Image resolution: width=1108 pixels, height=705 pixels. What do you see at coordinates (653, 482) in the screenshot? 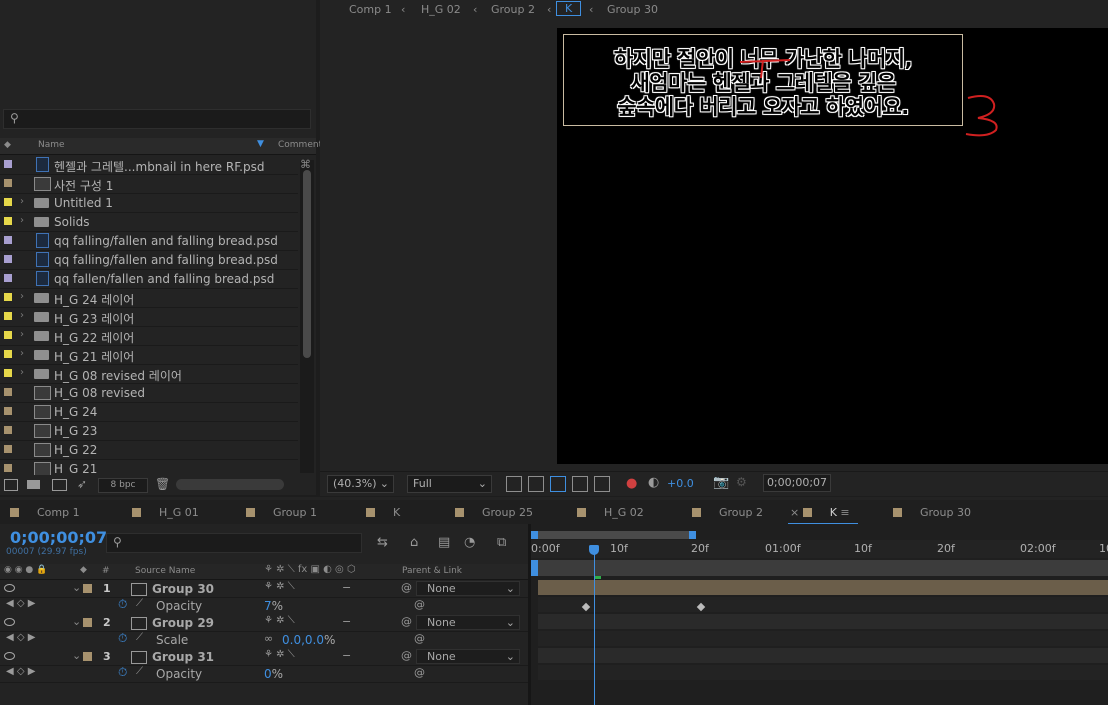
I see `color-management-icon: ◐` at bounding box center [653, 482].